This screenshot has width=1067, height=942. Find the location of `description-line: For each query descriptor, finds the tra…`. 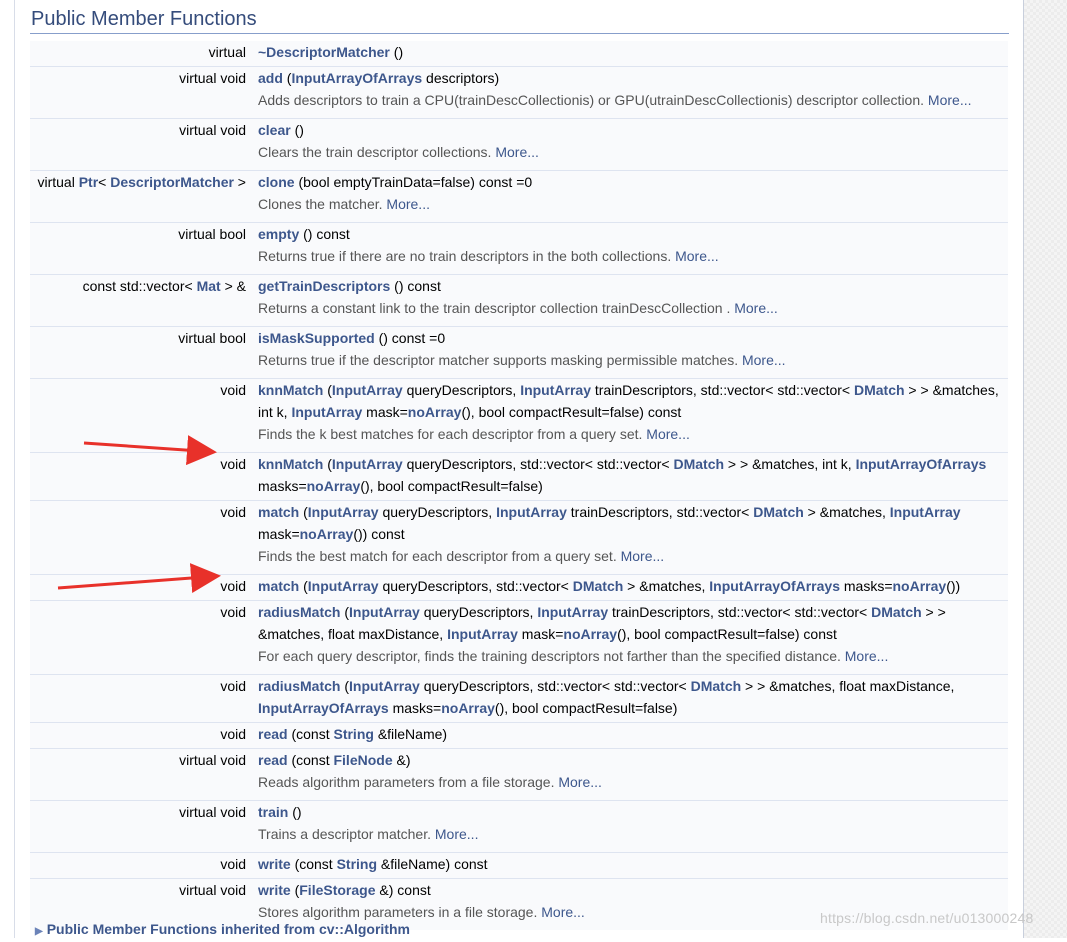

description-line: For each query descriptor, finds the tra… is located at coordinates (519, 656).